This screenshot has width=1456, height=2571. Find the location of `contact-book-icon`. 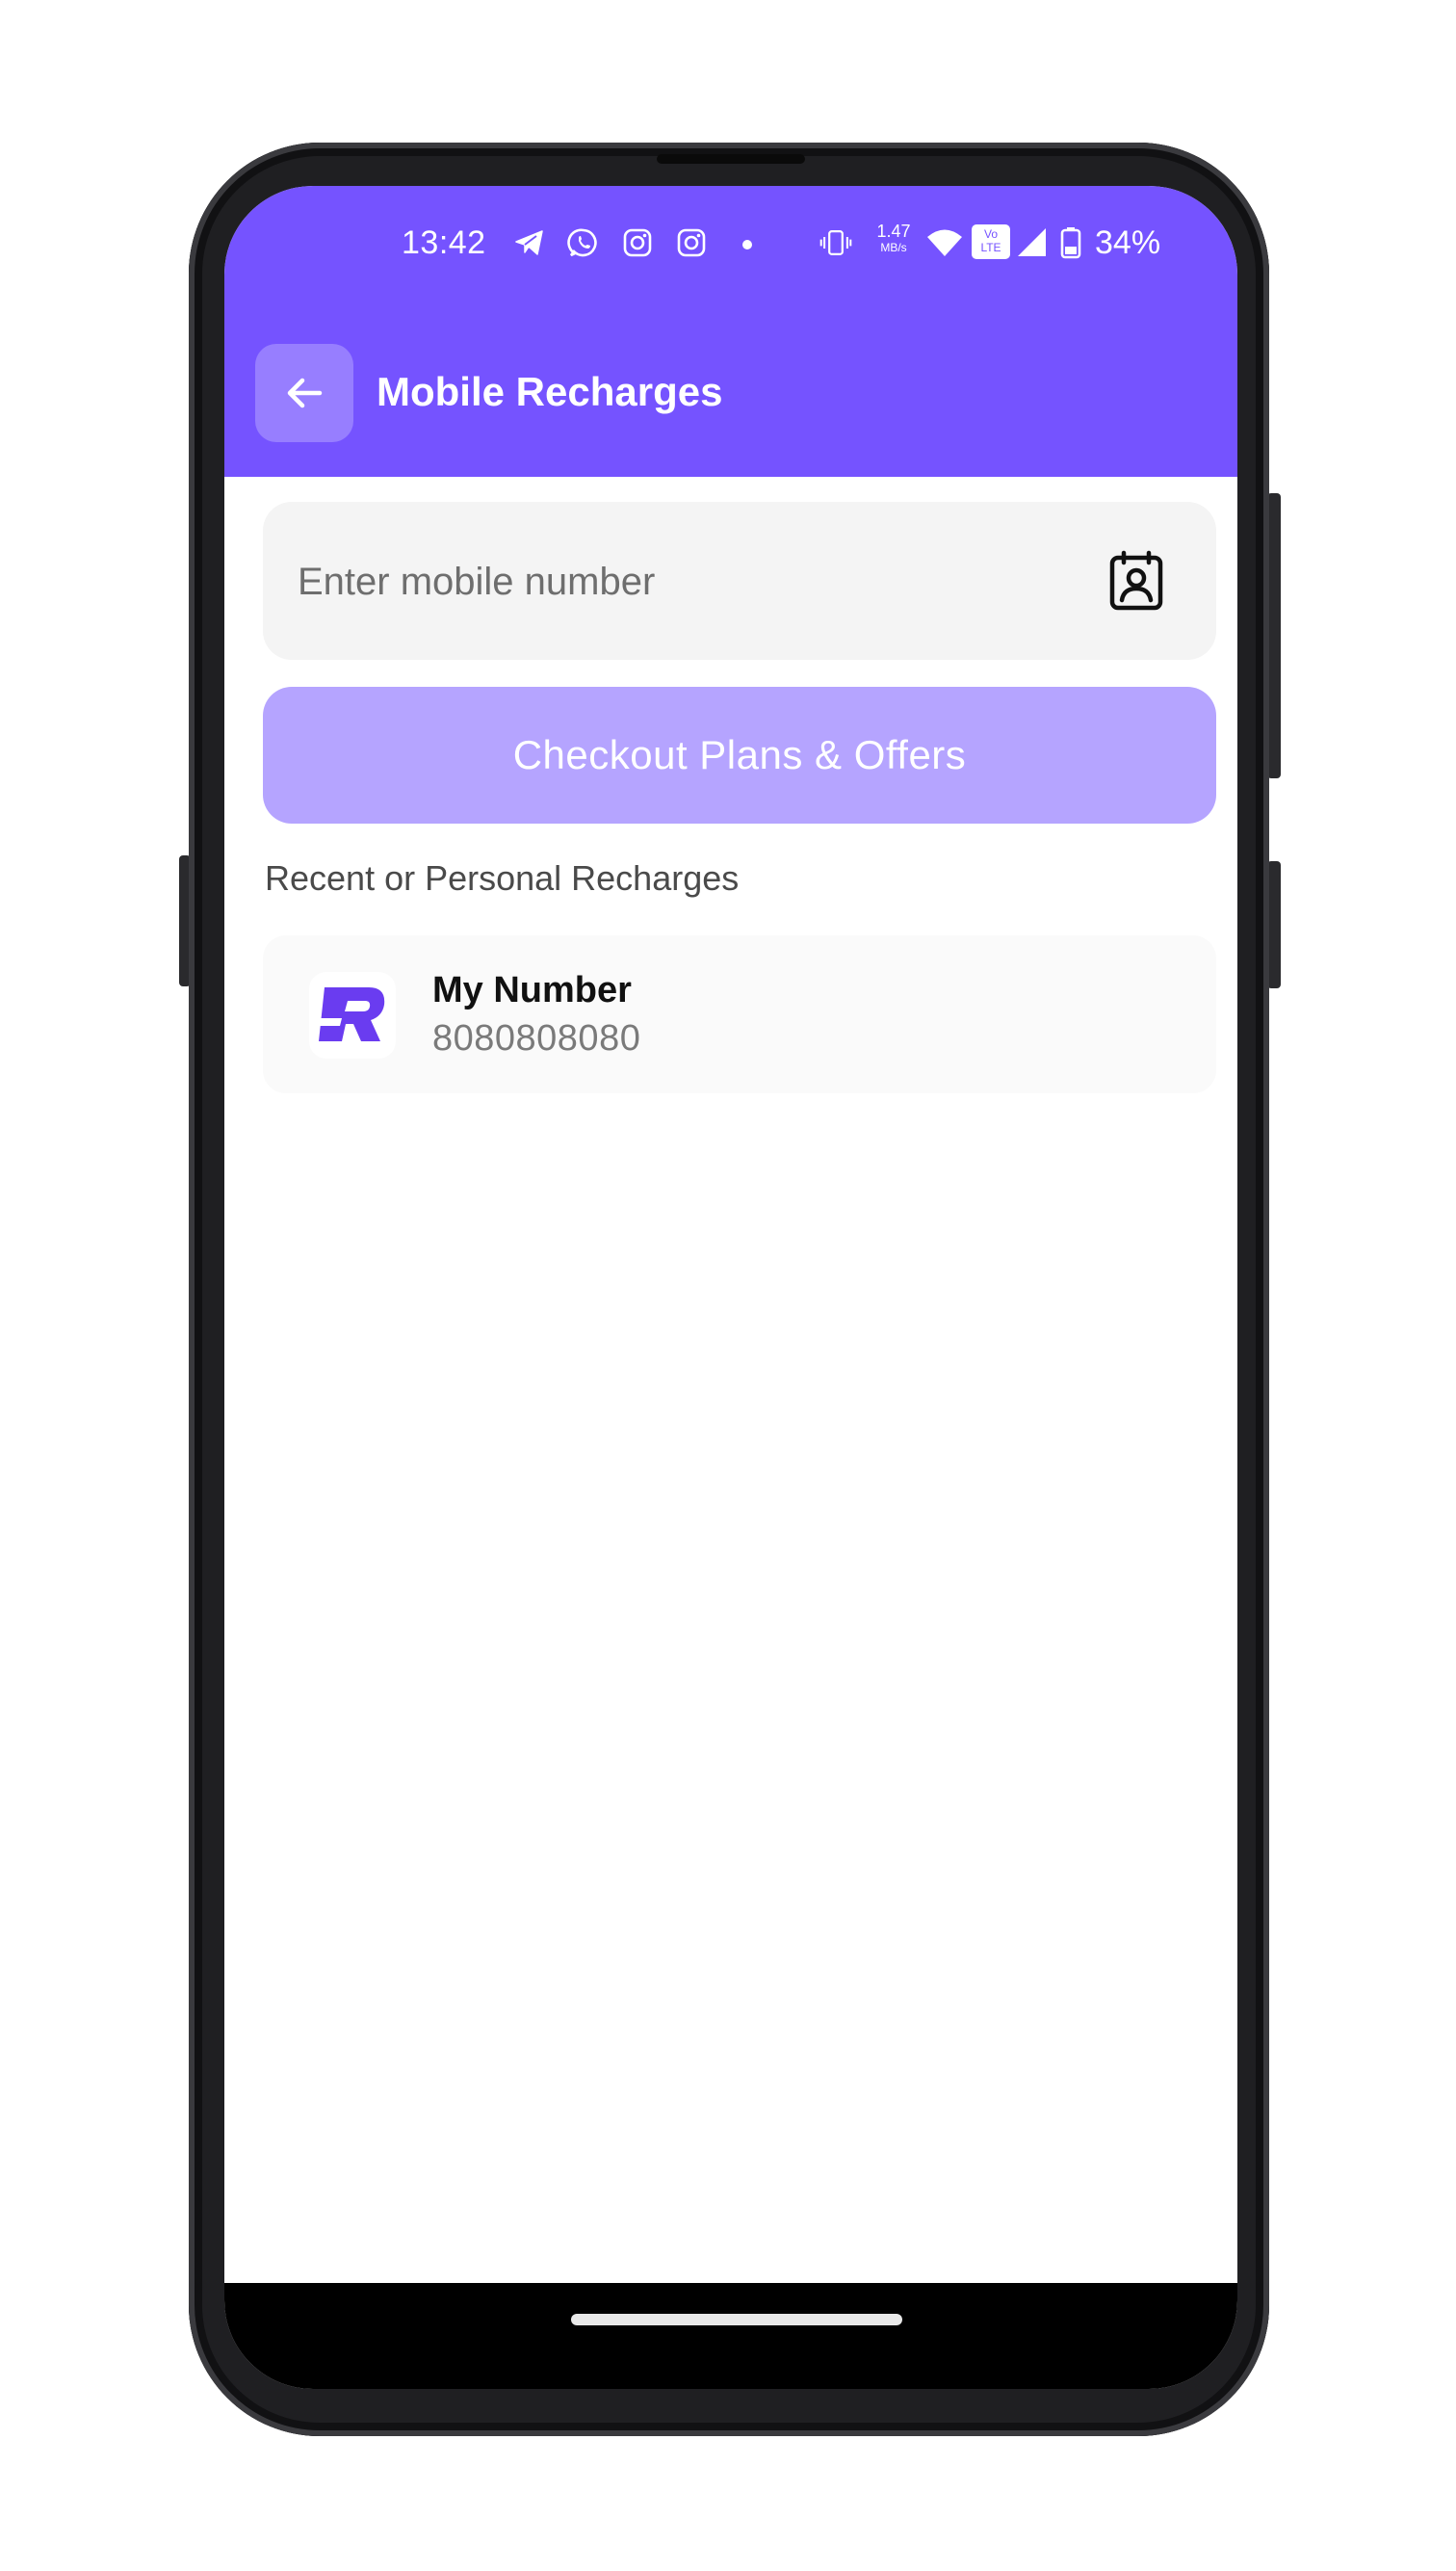

contact-book-icon is located at coordinates (1136, 581).